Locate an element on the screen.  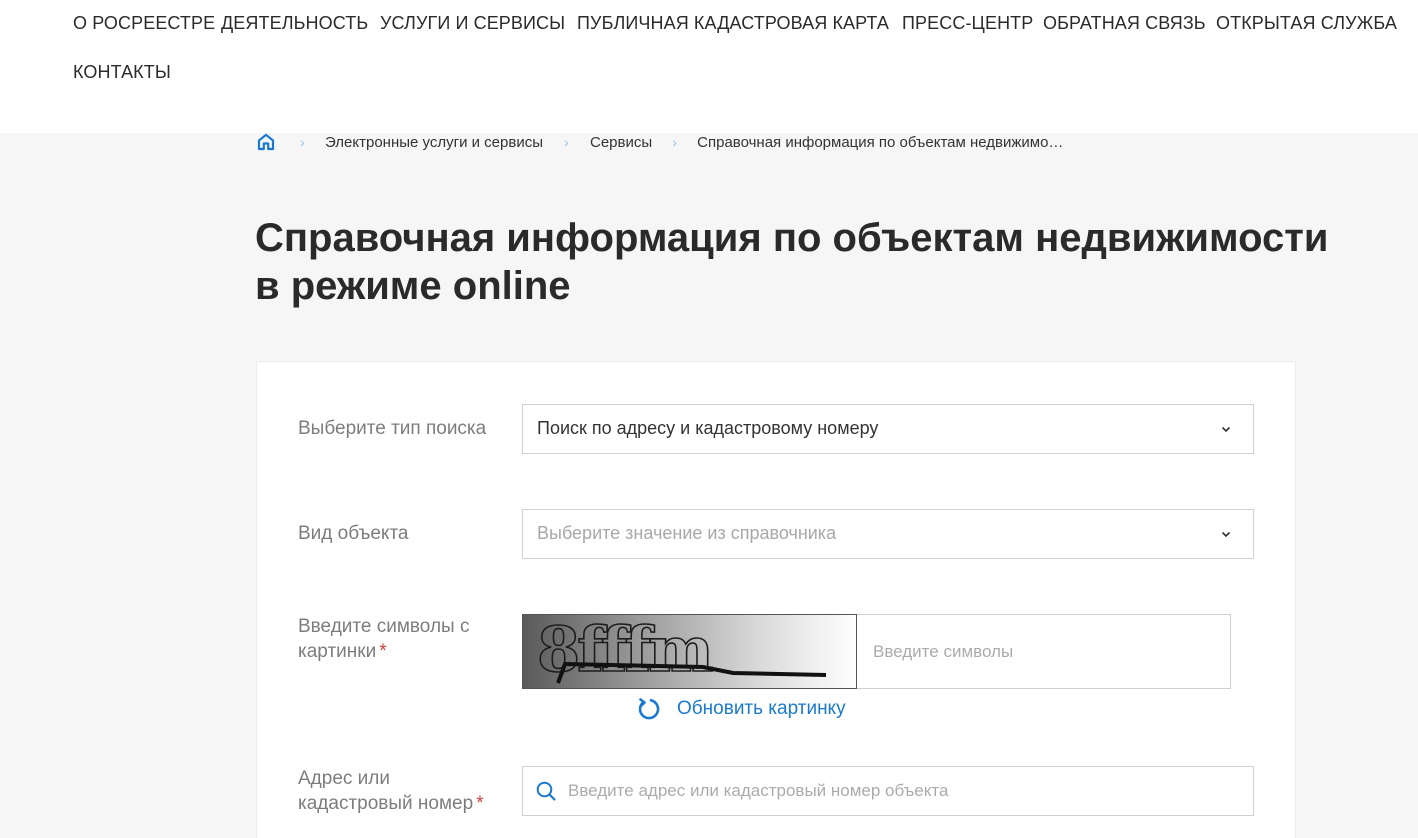
search-type-value: Поиск по адресу и кадастровому номеру is located at coordinates (708, 428).